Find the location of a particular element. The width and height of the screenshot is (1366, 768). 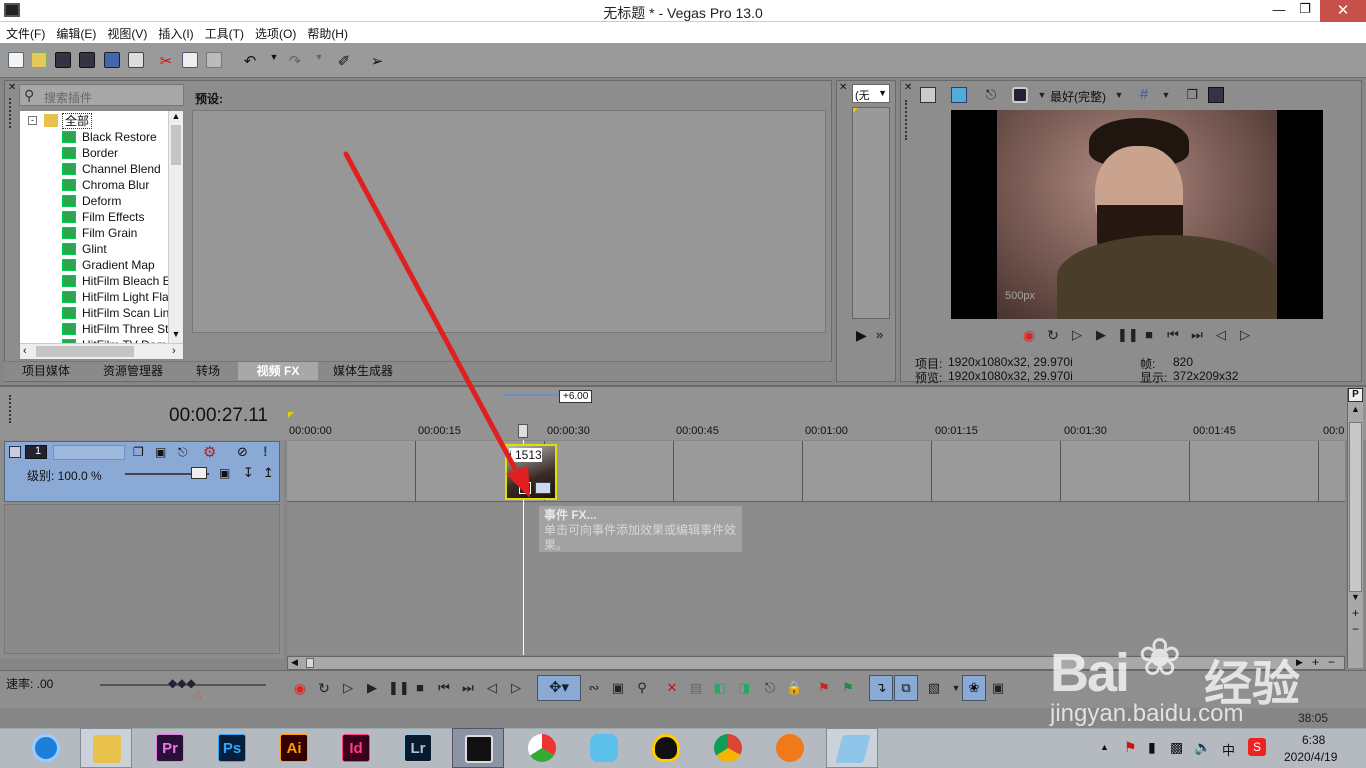

tray-up-icon: ▲ is located at coordinates (1104, 747).